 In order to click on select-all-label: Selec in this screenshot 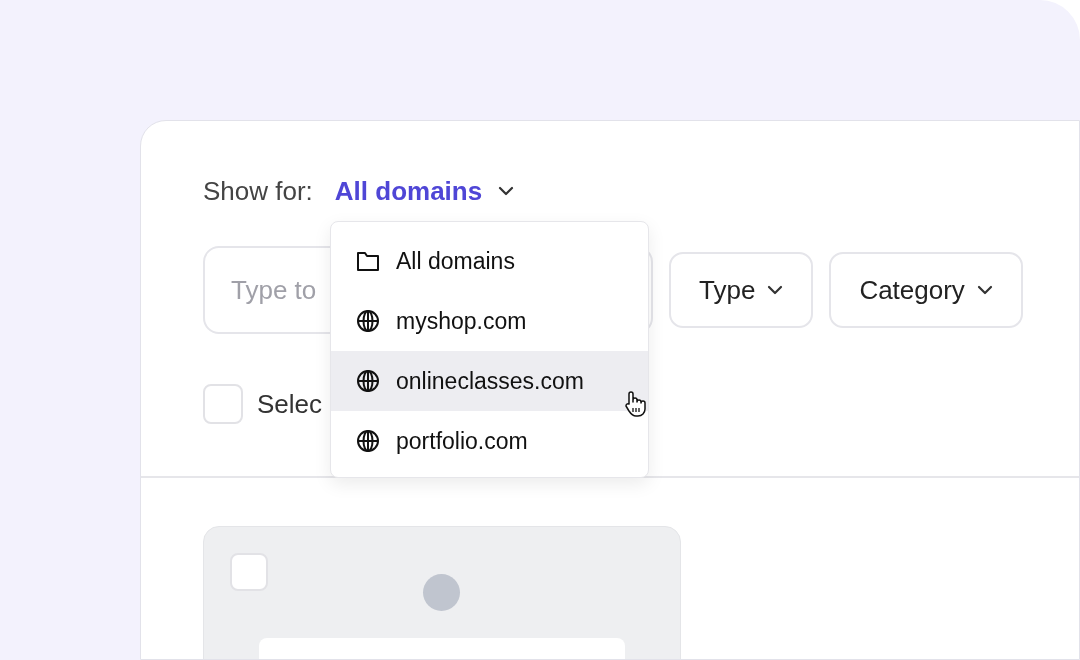, I will do `click(290, 404)`.